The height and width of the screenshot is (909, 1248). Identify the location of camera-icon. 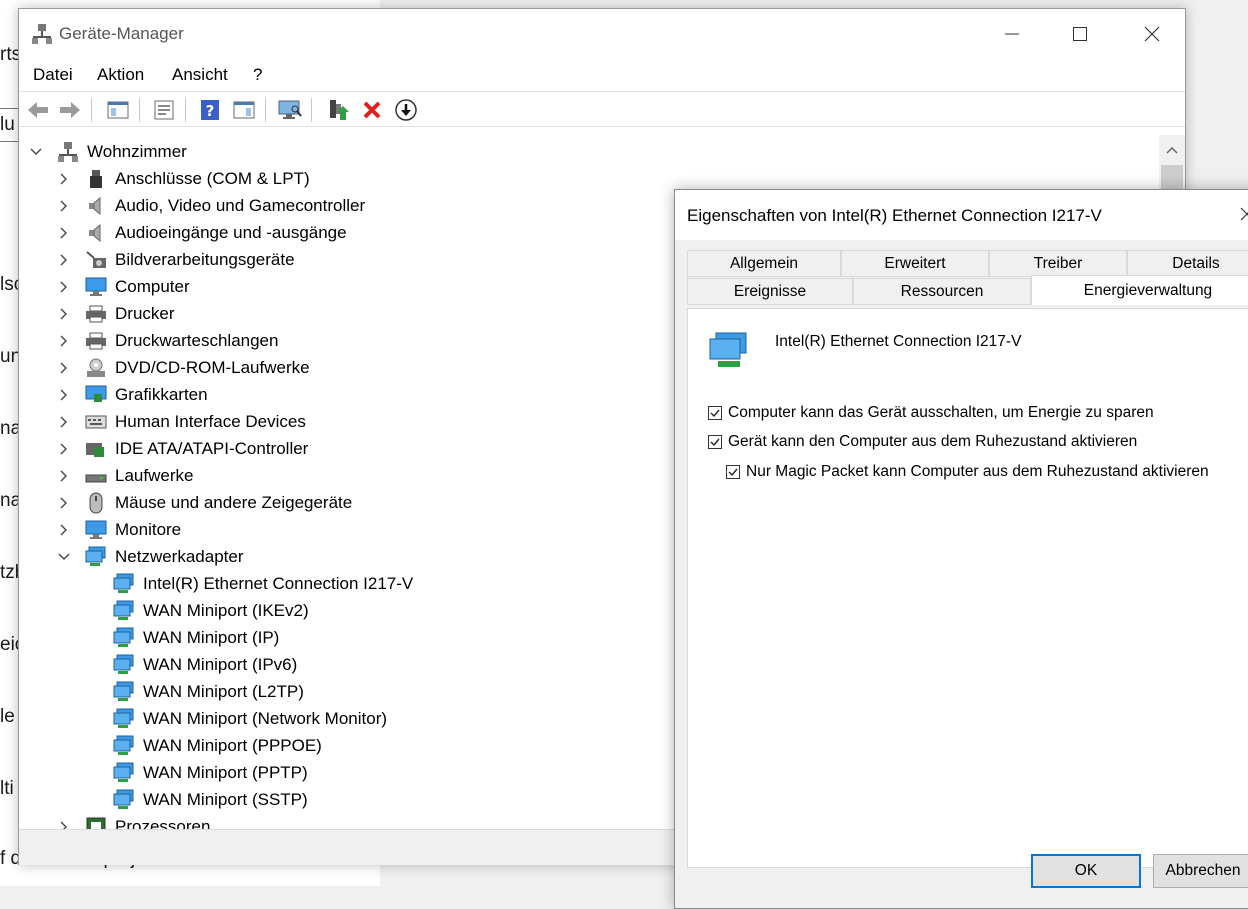
(96, 260).